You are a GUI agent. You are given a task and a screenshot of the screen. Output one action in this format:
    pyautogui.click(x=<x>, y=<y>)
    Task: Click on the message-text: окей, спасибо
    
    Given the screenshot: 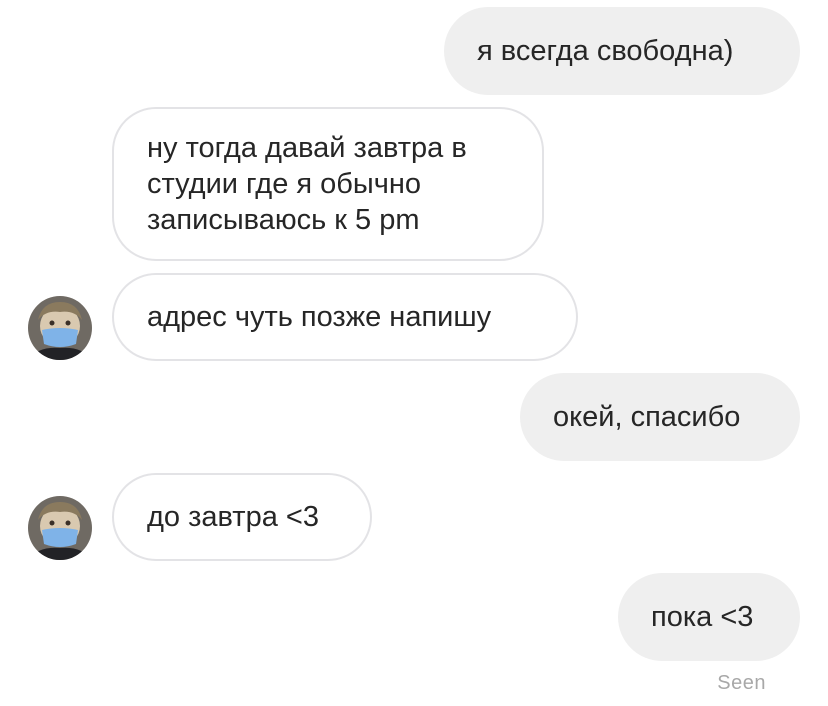 What is the action you would take?
    pyautogui.click(x=647, y=417)
    